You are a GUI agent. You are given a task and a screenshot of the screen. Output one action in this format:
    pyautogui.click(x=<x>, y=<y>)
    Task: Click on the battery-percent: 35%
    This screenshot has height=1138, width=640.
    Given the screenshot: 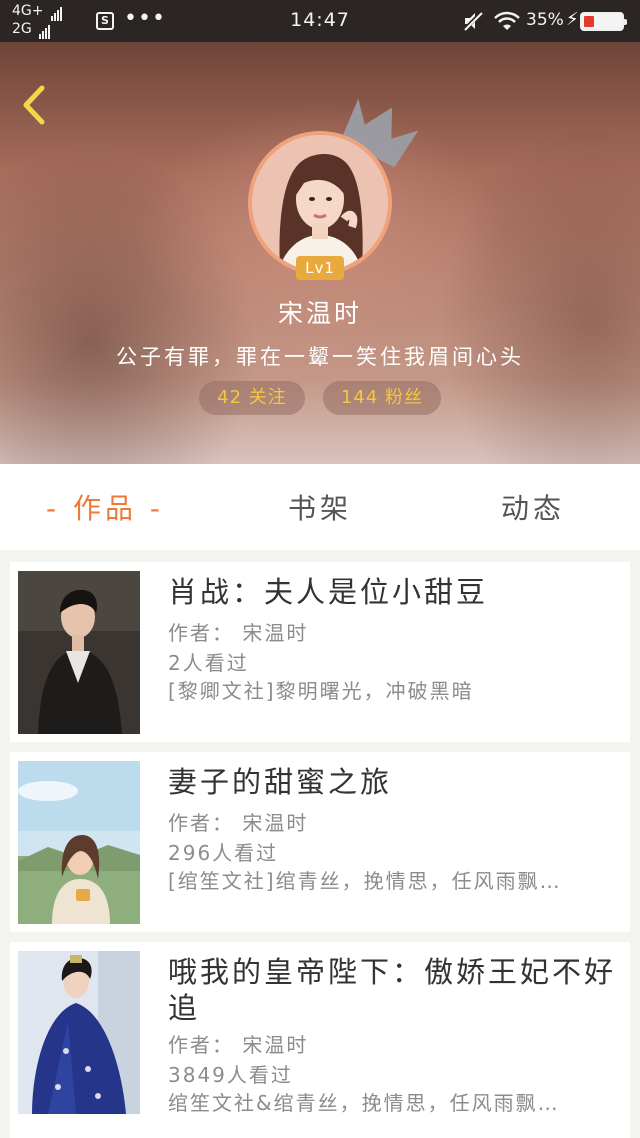 What is the action you would take?
    pyautogui.click(x=545, y=20)
    